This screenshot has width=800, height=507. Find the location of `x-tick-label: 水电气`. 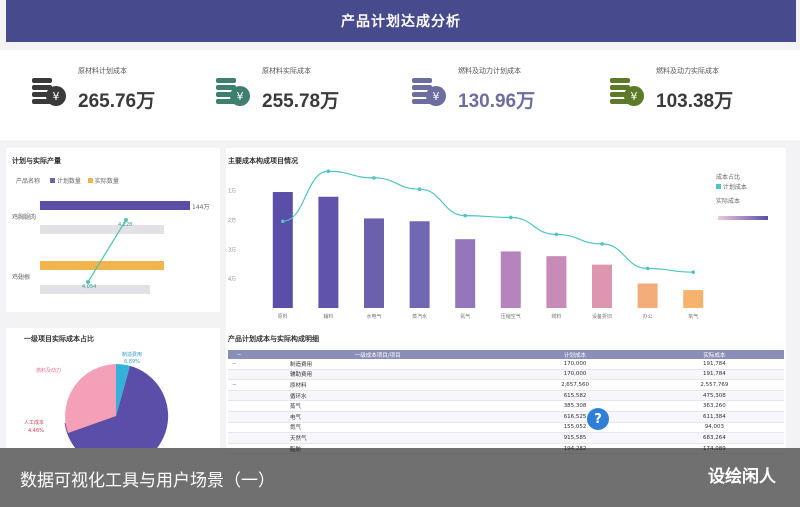

x-tick-label: 水电气 is located at coordinates (373, 316).